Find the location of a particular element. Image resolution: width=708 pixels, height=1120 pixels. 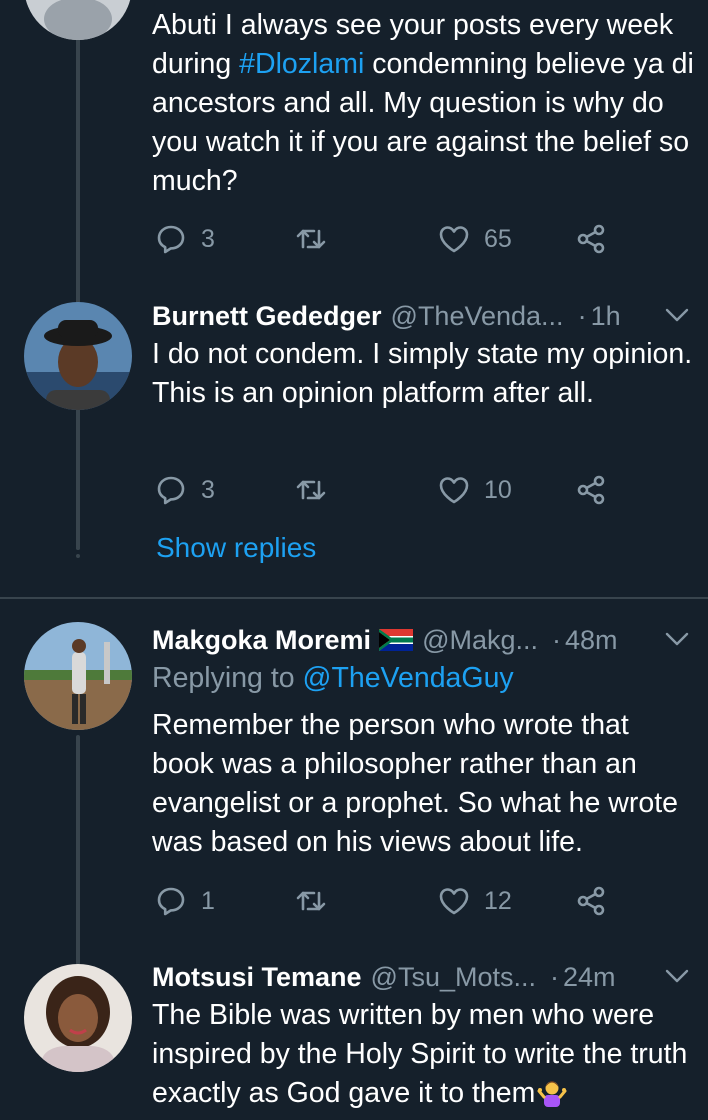

timestamp: 1h is located at coordinates (606, 316).